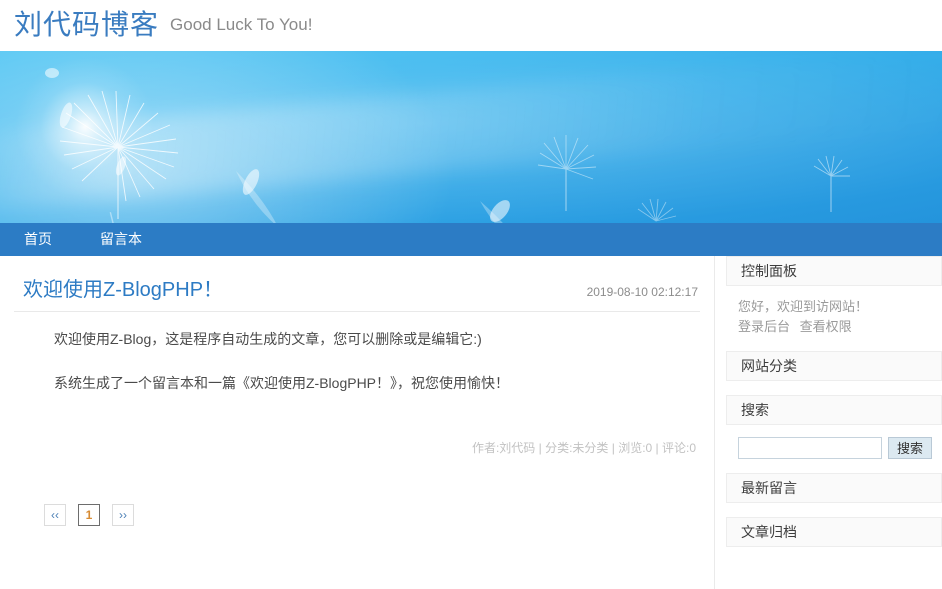 Image resolution: width=942 pixels, height=589 pixels. I want to click on pagination: ‹‹ 1 ››, so click(357, 491).